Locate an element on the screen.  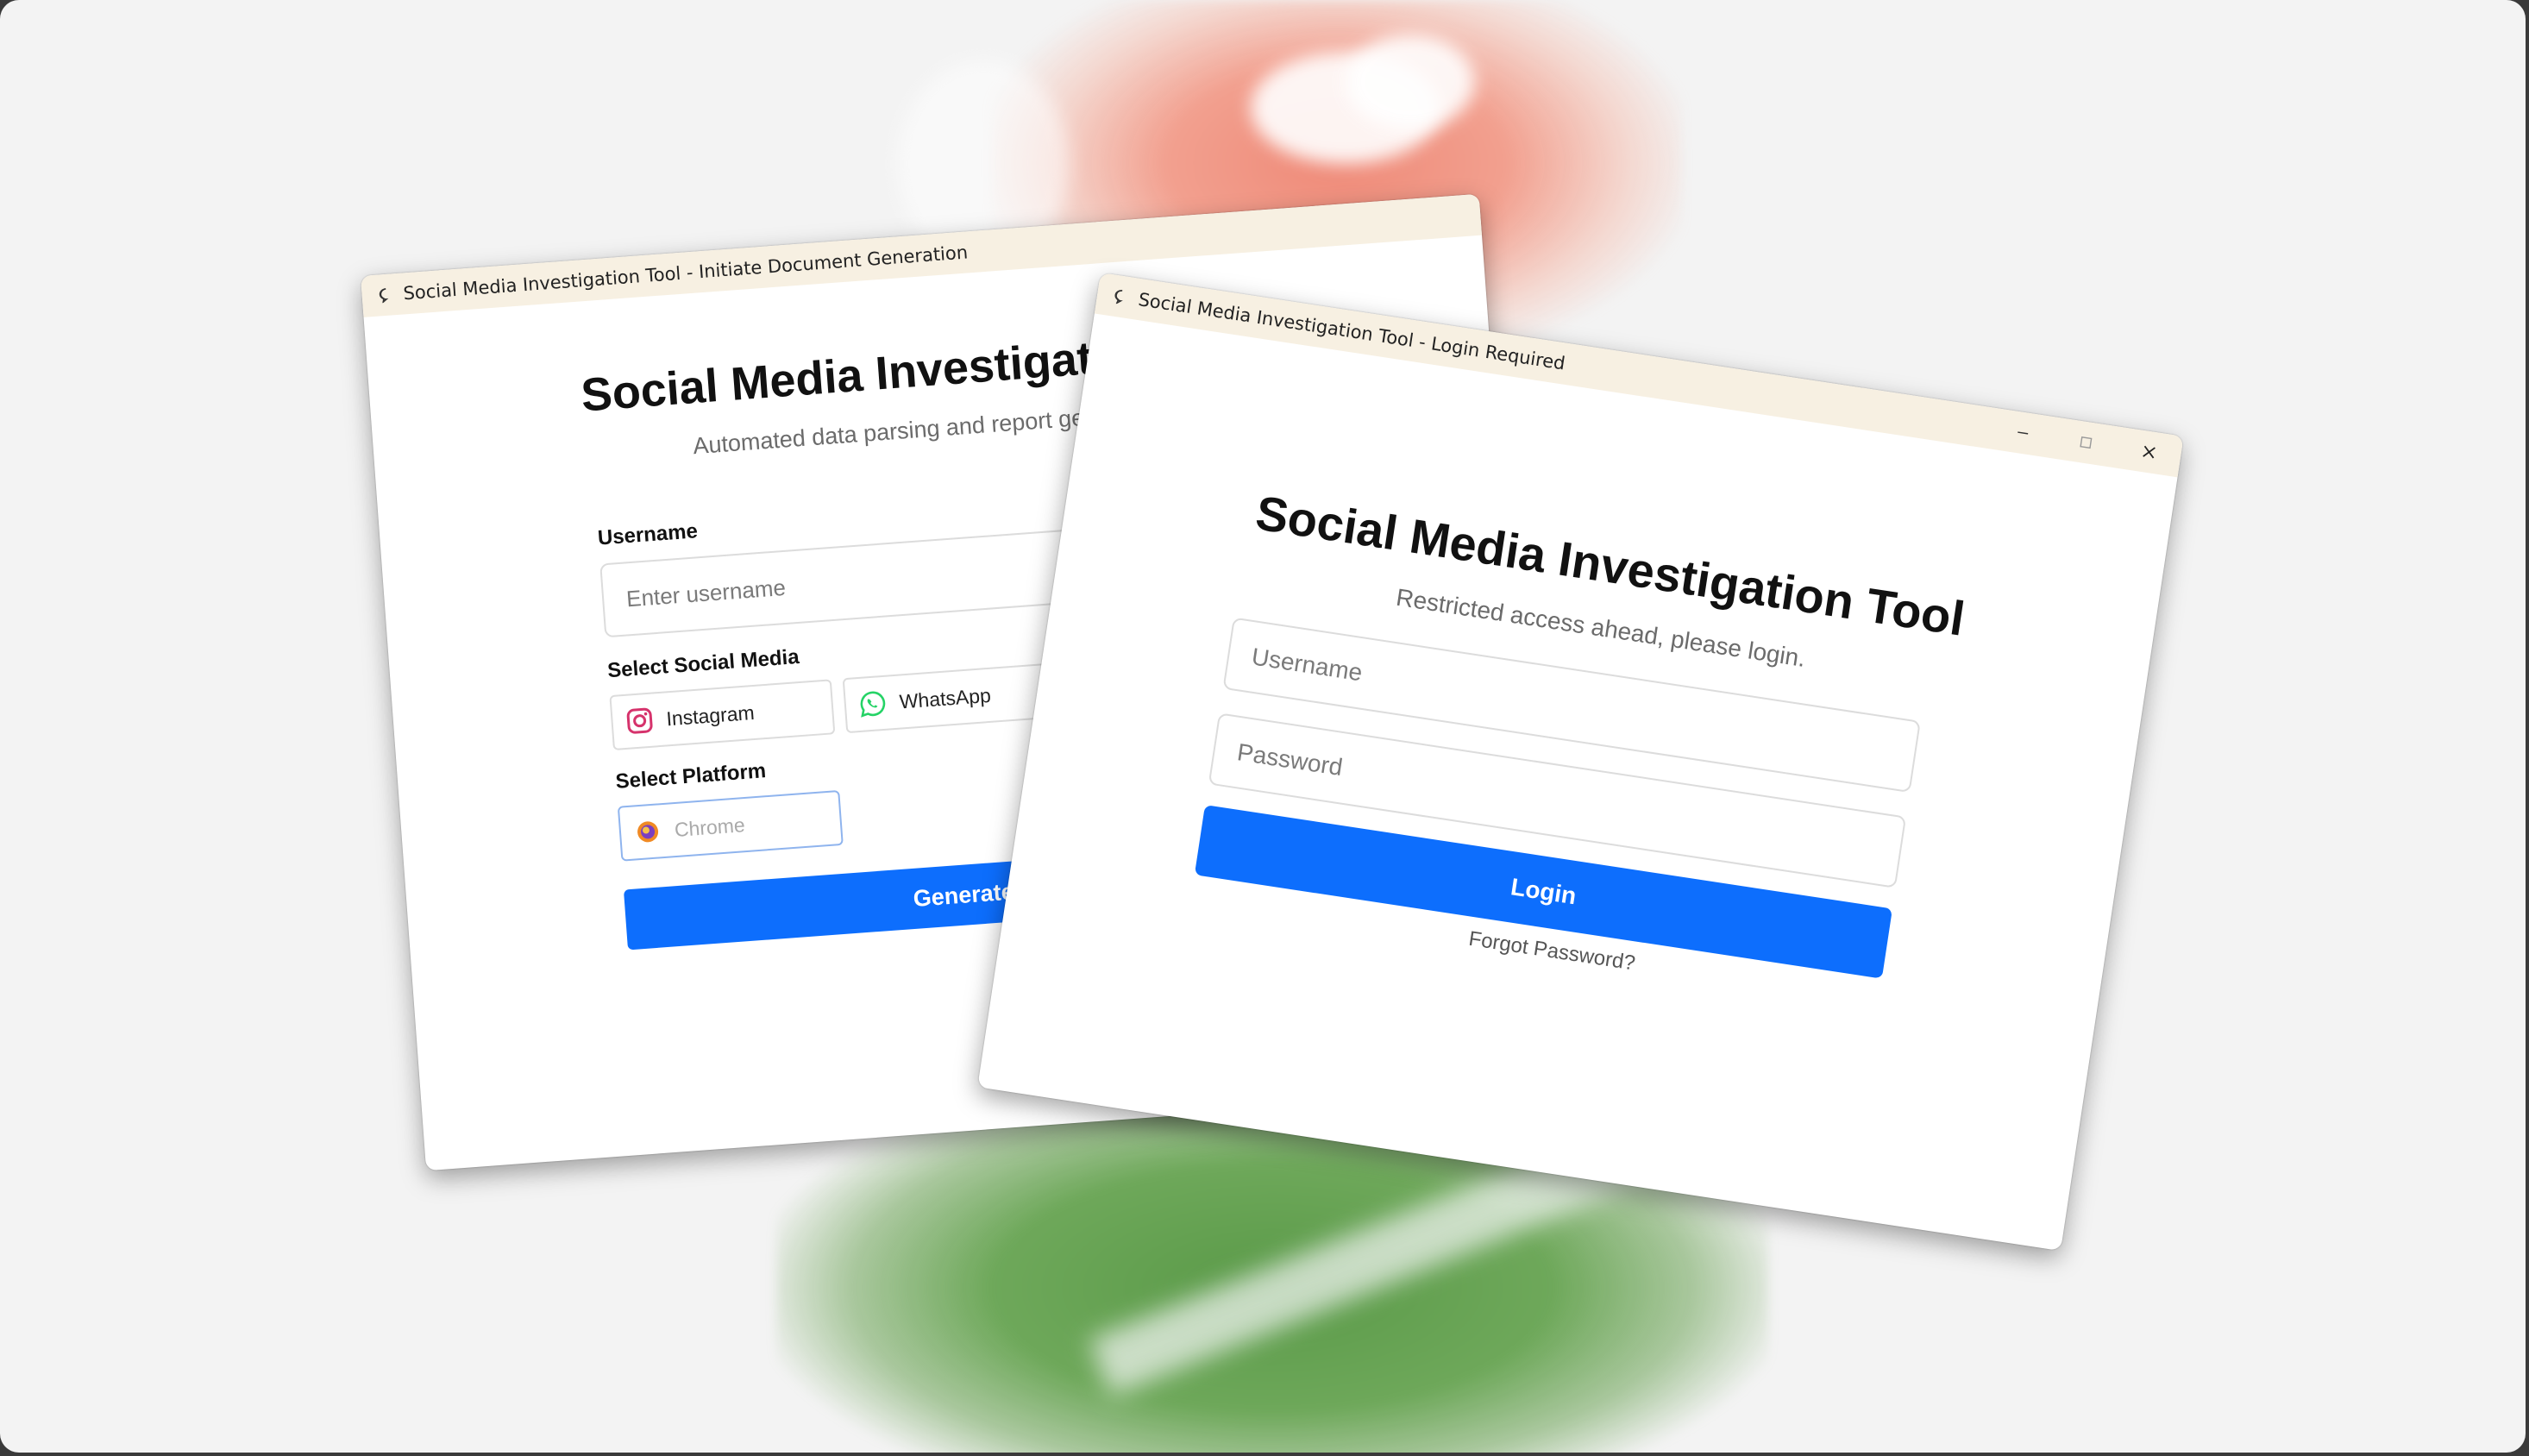
platform-value: Chrome is located at coordinates (710, 827).